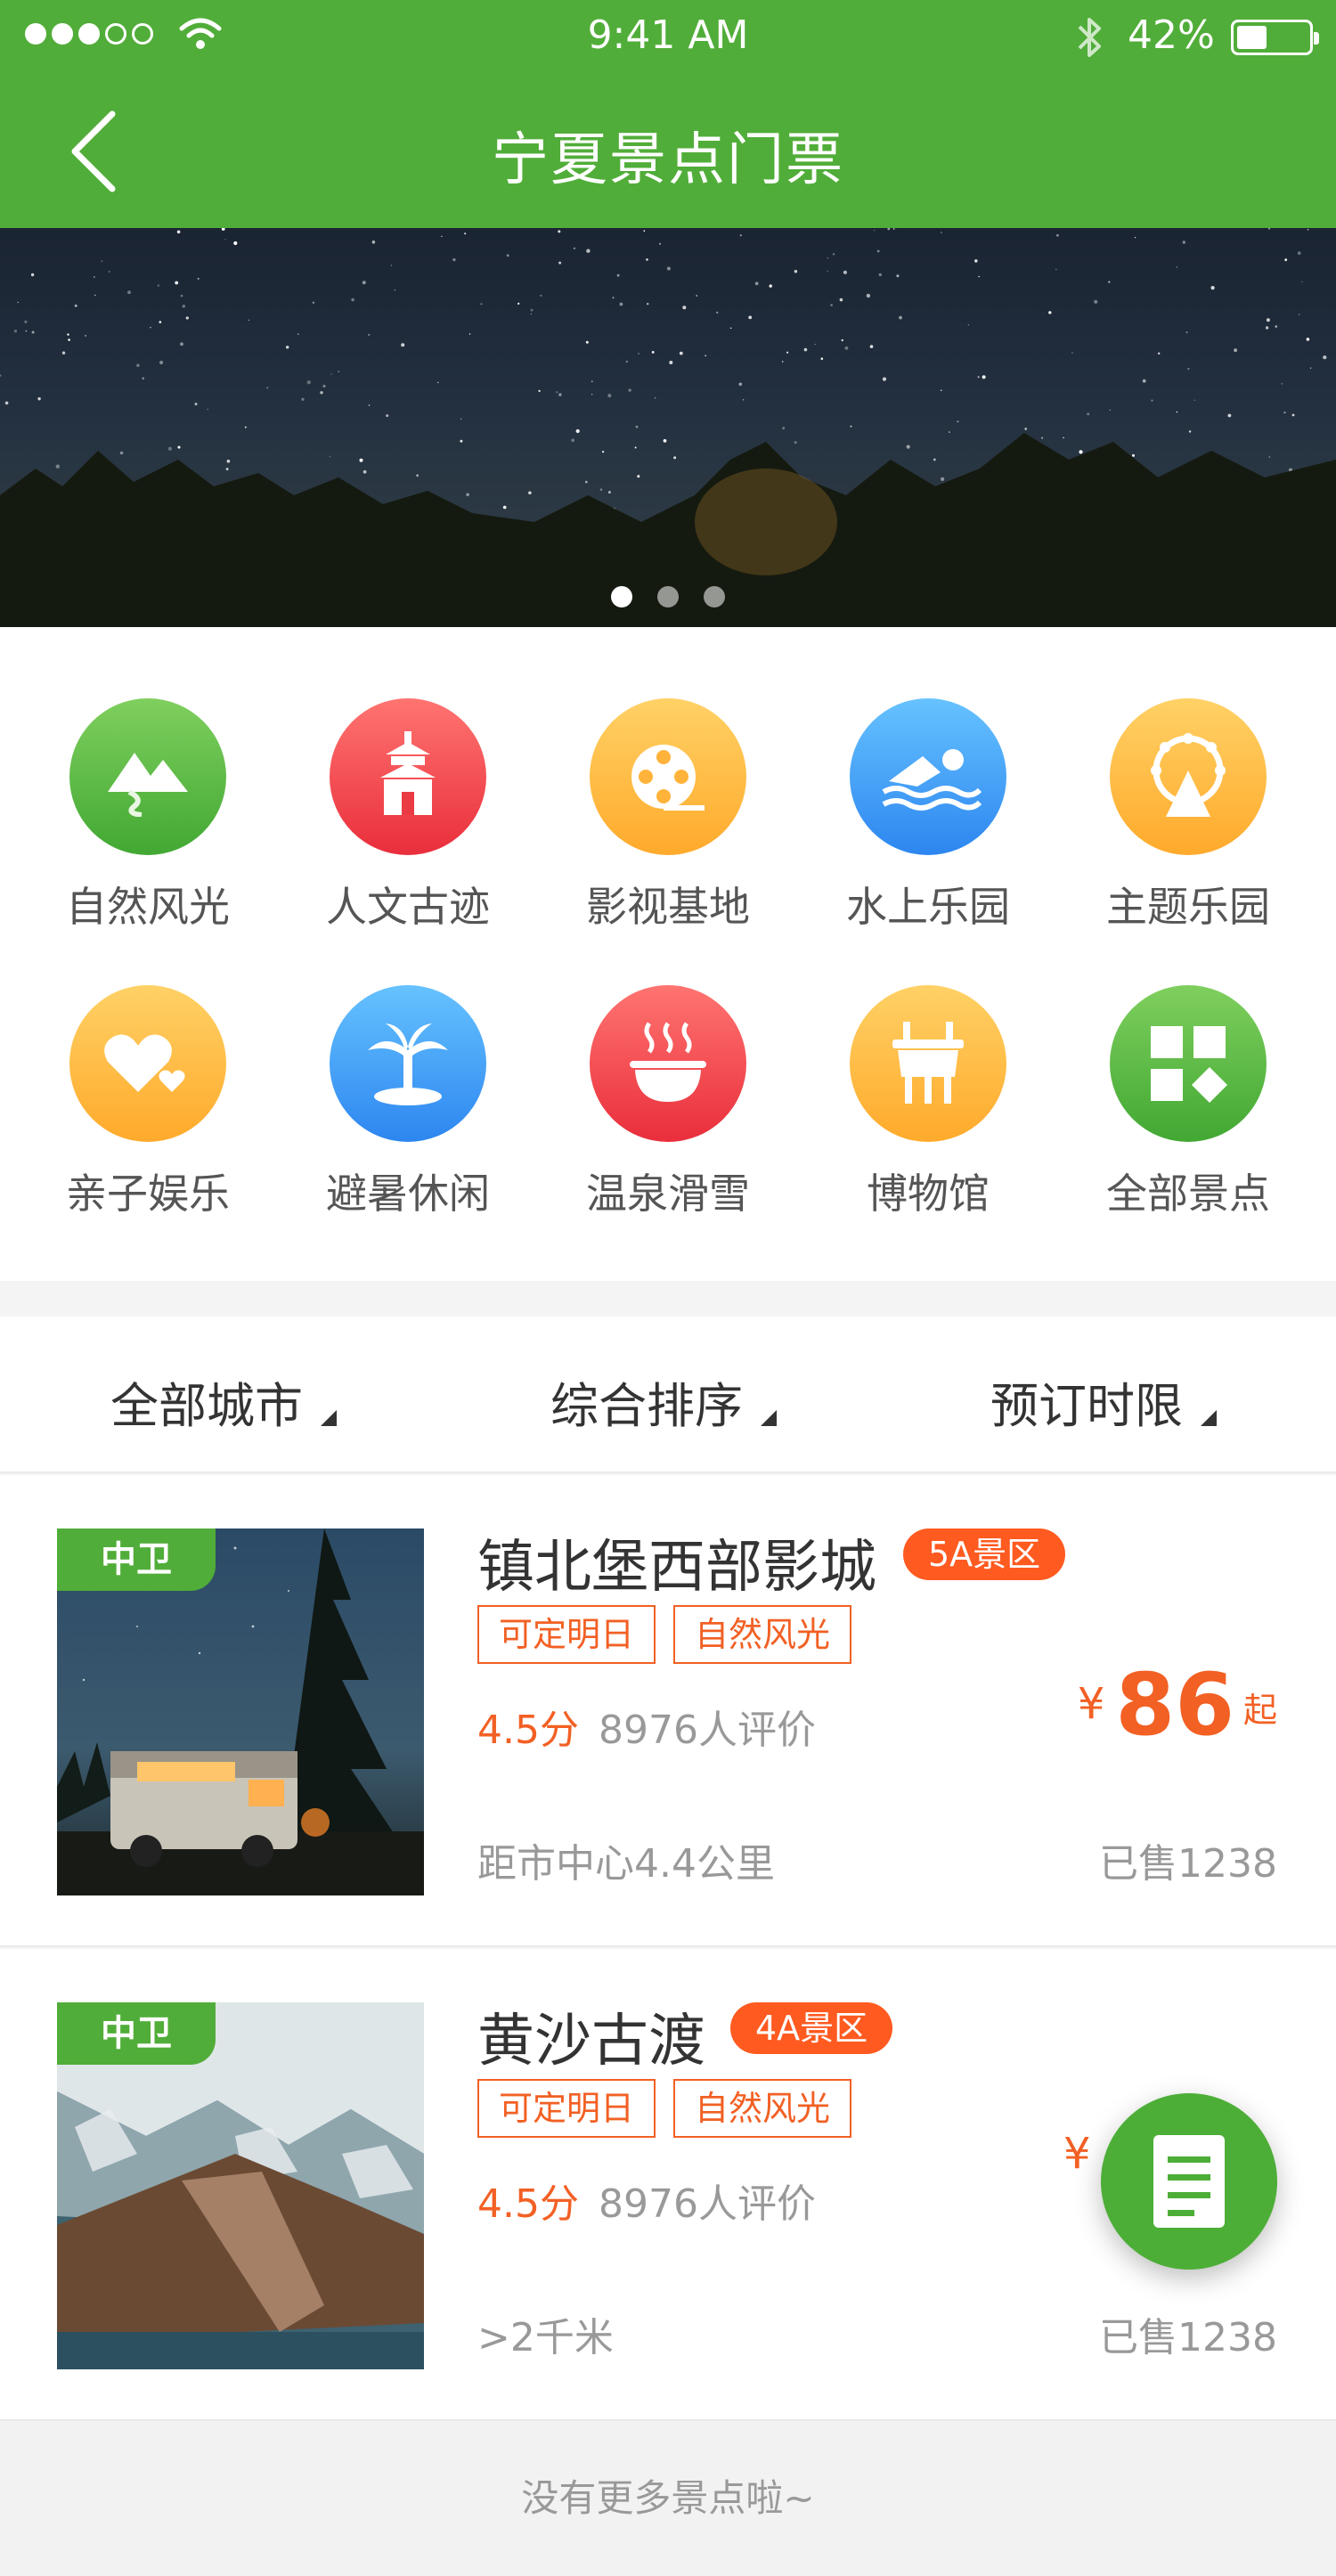 Image resolution: width=1336 pixels, height=2576 pixels. What do you see at coordinates (591, 2042) in the screenshot?
I see `attraction-name: 黄沙古渡` at bounding box center [591, 2042].